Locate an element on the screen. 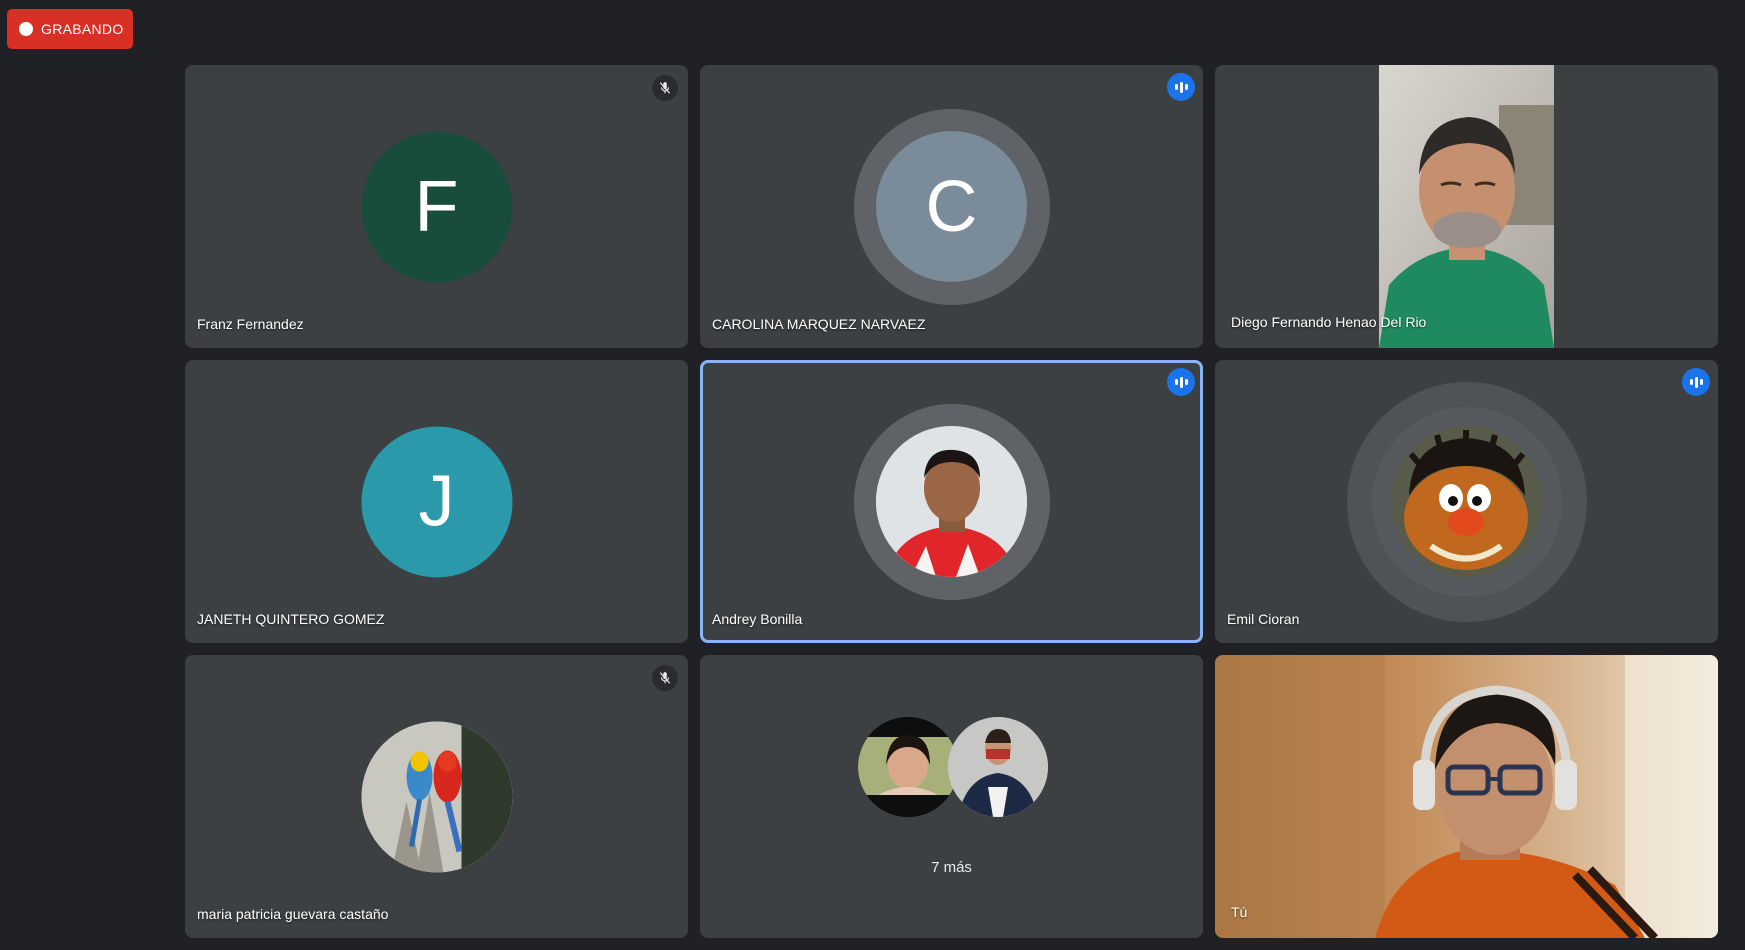 The width and height of the screenshot is (1745, 950). recording-dot-icon is located at coordinates (26, 29).